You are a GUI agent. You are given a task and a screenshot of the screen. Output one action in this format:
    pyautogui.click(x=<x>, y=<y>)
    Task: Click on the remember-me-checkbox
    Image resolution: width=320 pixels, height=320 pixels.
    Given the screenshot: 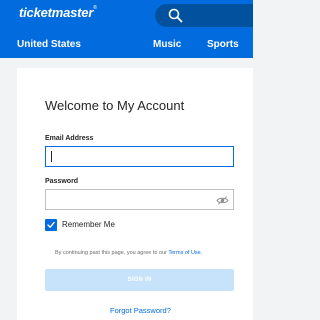 What is the action you would take?
    pyautogui.click(x=51, y=225)
    